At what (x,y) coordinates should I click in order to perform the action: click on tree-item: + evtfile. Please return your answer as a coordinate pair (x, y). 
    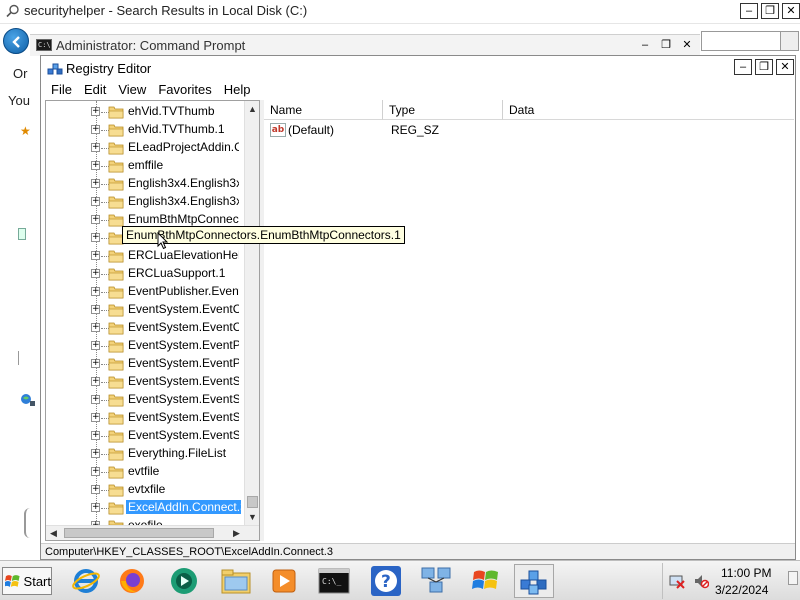
    Looking at the image, I should click on (143, 472).